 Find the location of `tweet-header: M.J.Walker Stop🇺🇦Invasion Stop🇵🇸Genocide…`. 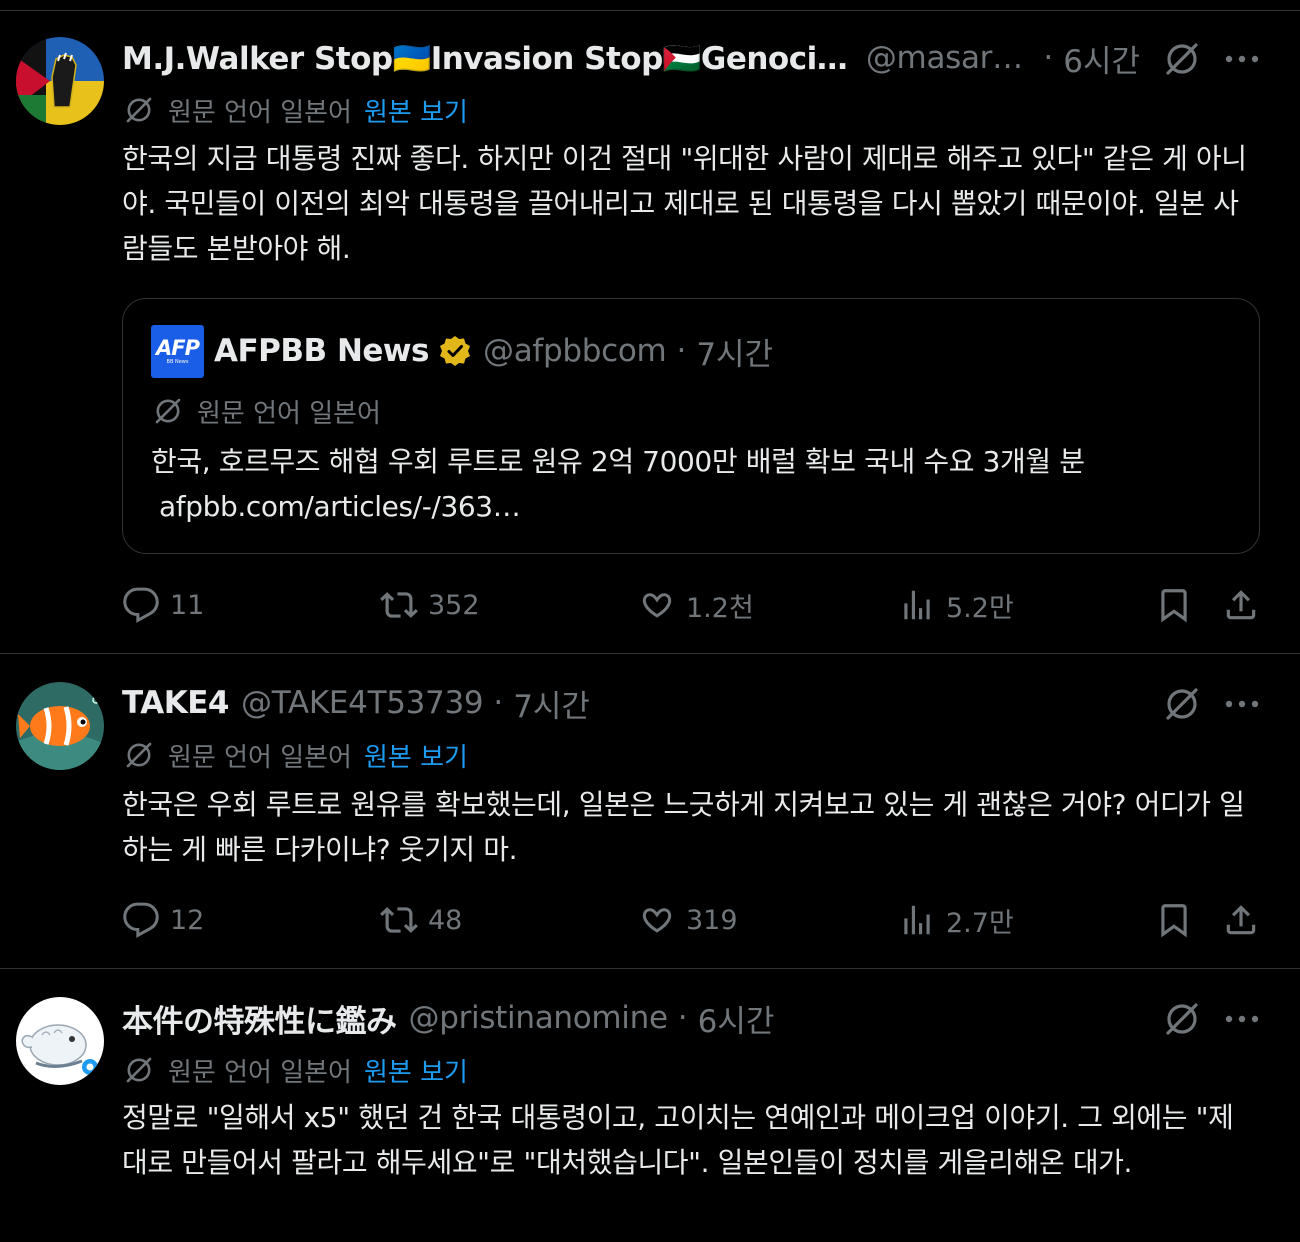

tweet-header: M.J.Walker Stop🇺🇦Invasion Stop🇵🇸Genocide… is located at coordinates (631, 58).